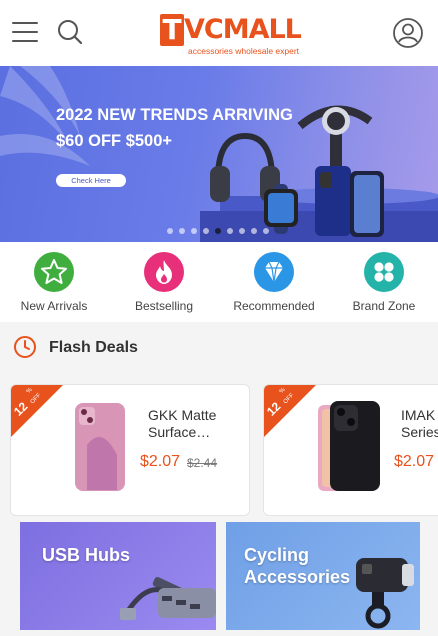  Describe the element at coordinates (219, 348) in the screenshot. I see `flash-deals-header: Flash Deals` at that location.